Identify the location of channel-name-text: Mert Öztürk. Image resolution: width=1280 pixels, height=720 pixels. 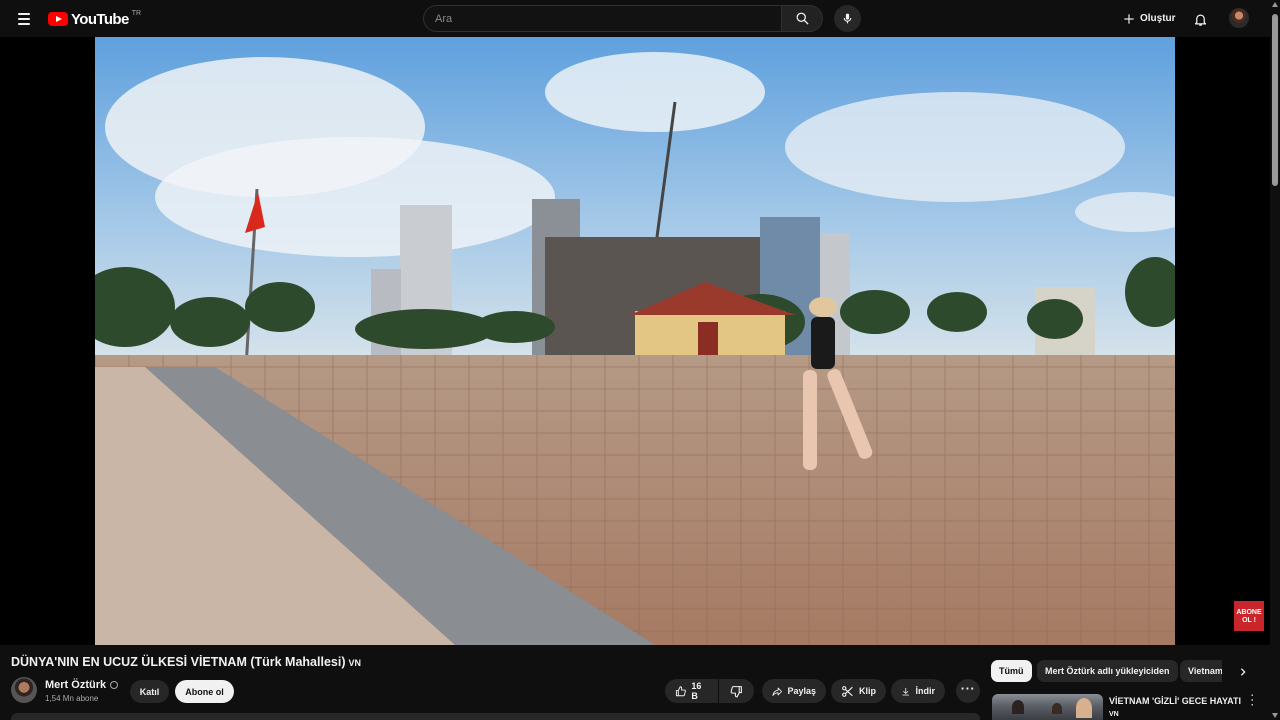
(76, 685).